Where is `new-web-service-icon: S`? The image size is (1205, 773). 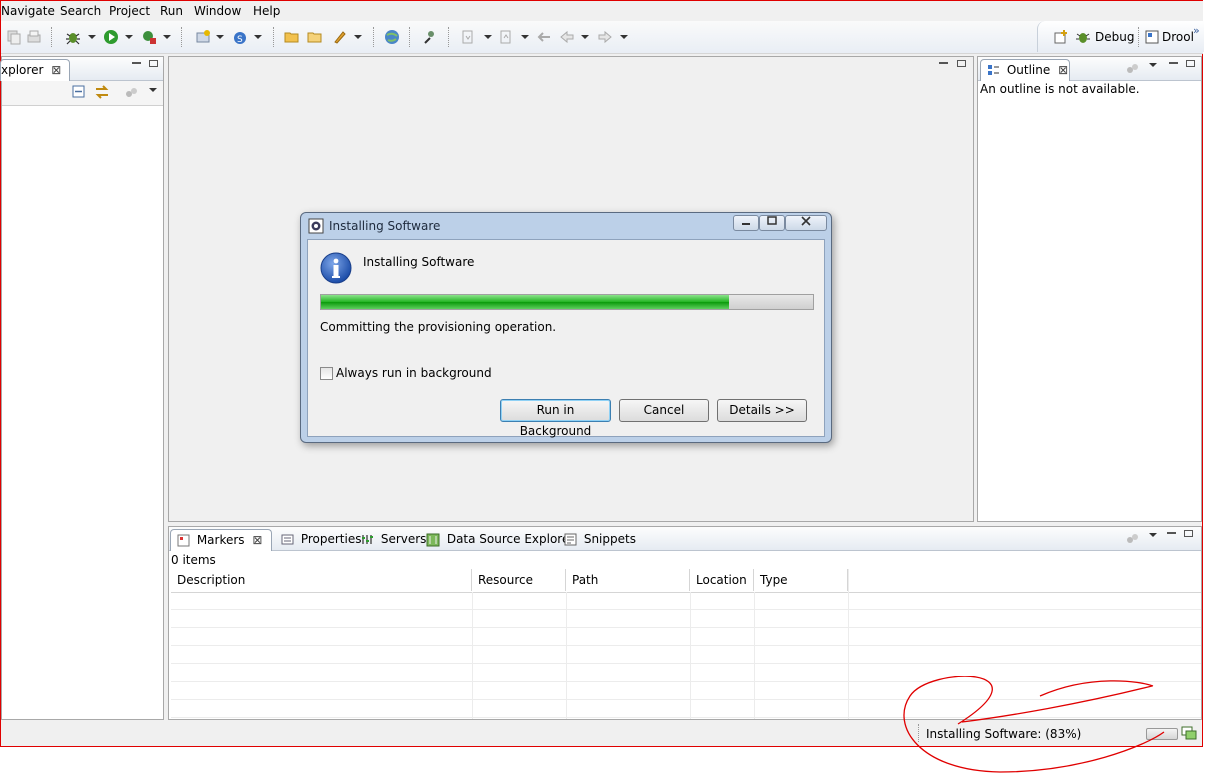 new-web-service-icon: S is located at coordinates (240, 37).